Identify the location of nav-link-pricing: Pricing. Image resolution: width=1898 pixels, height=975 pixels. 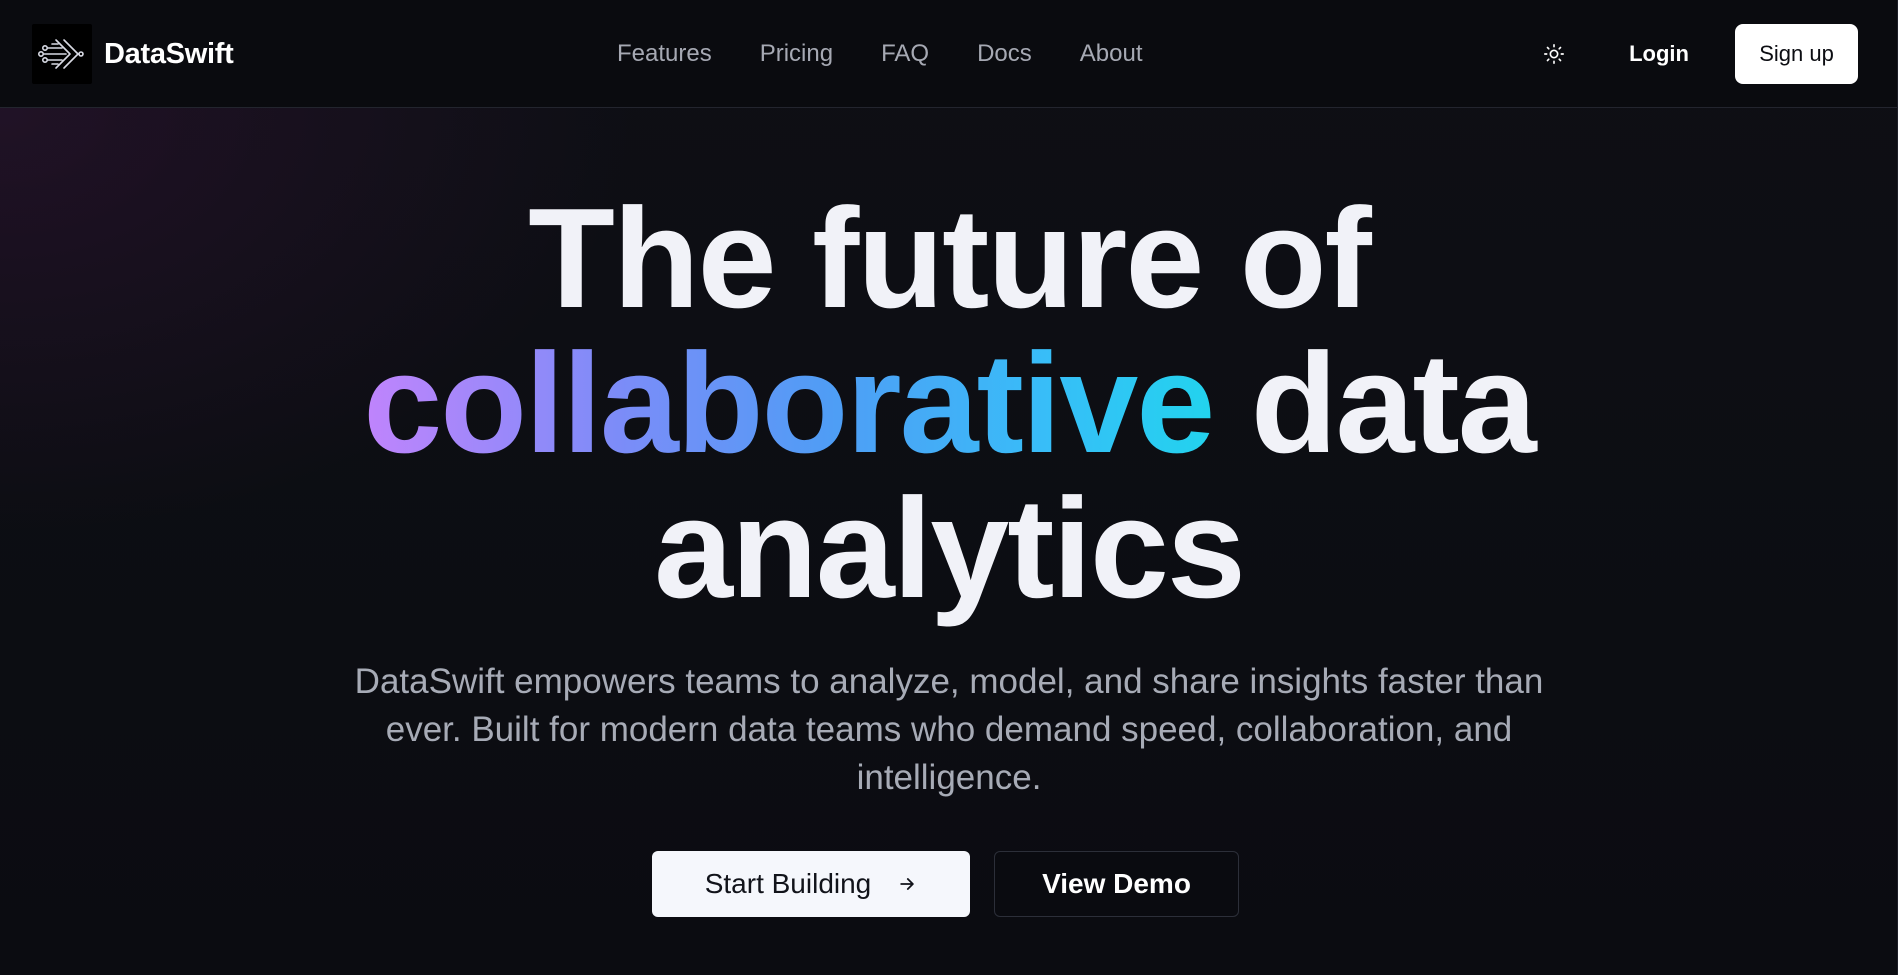
(796, 54).